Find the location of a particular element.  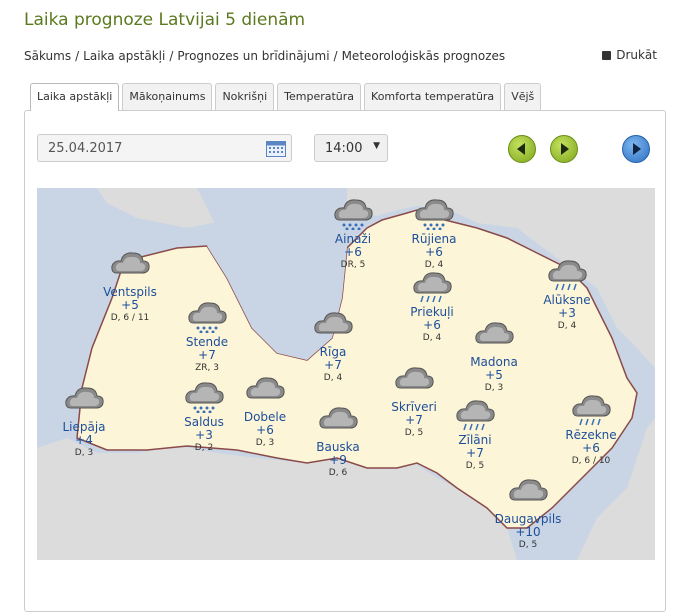

city-name: Ventspils is located at coordinates (130, 292).